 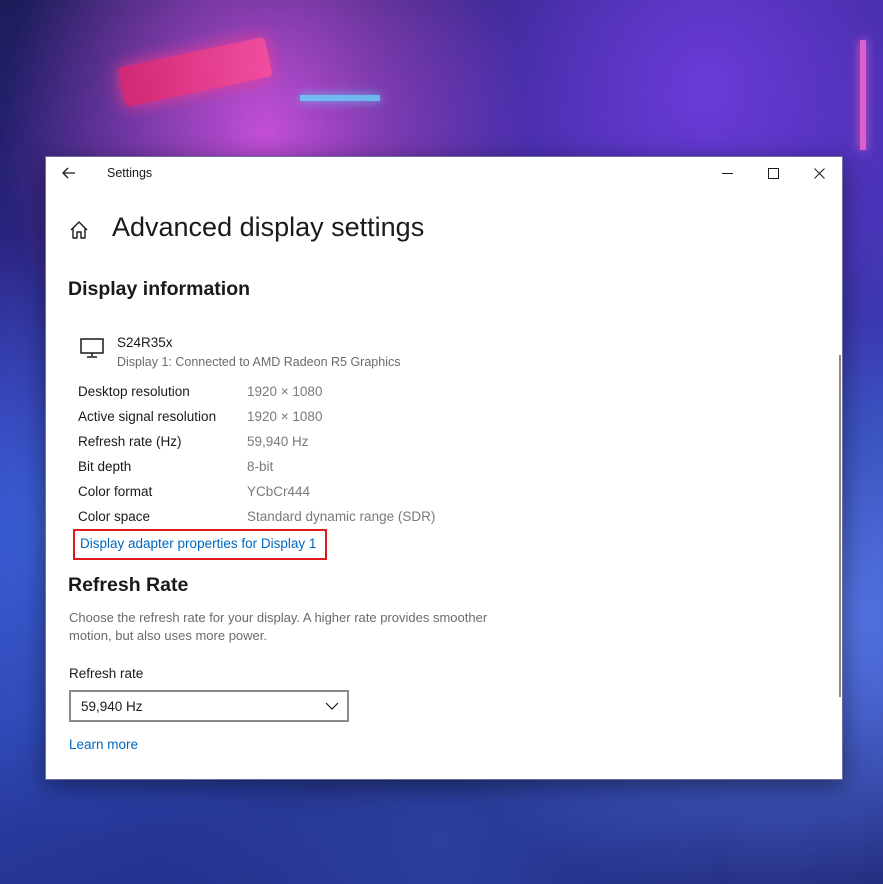 I want to click on refresh-rate-selected: 59,940 Hz, so click(x=112, y=706).